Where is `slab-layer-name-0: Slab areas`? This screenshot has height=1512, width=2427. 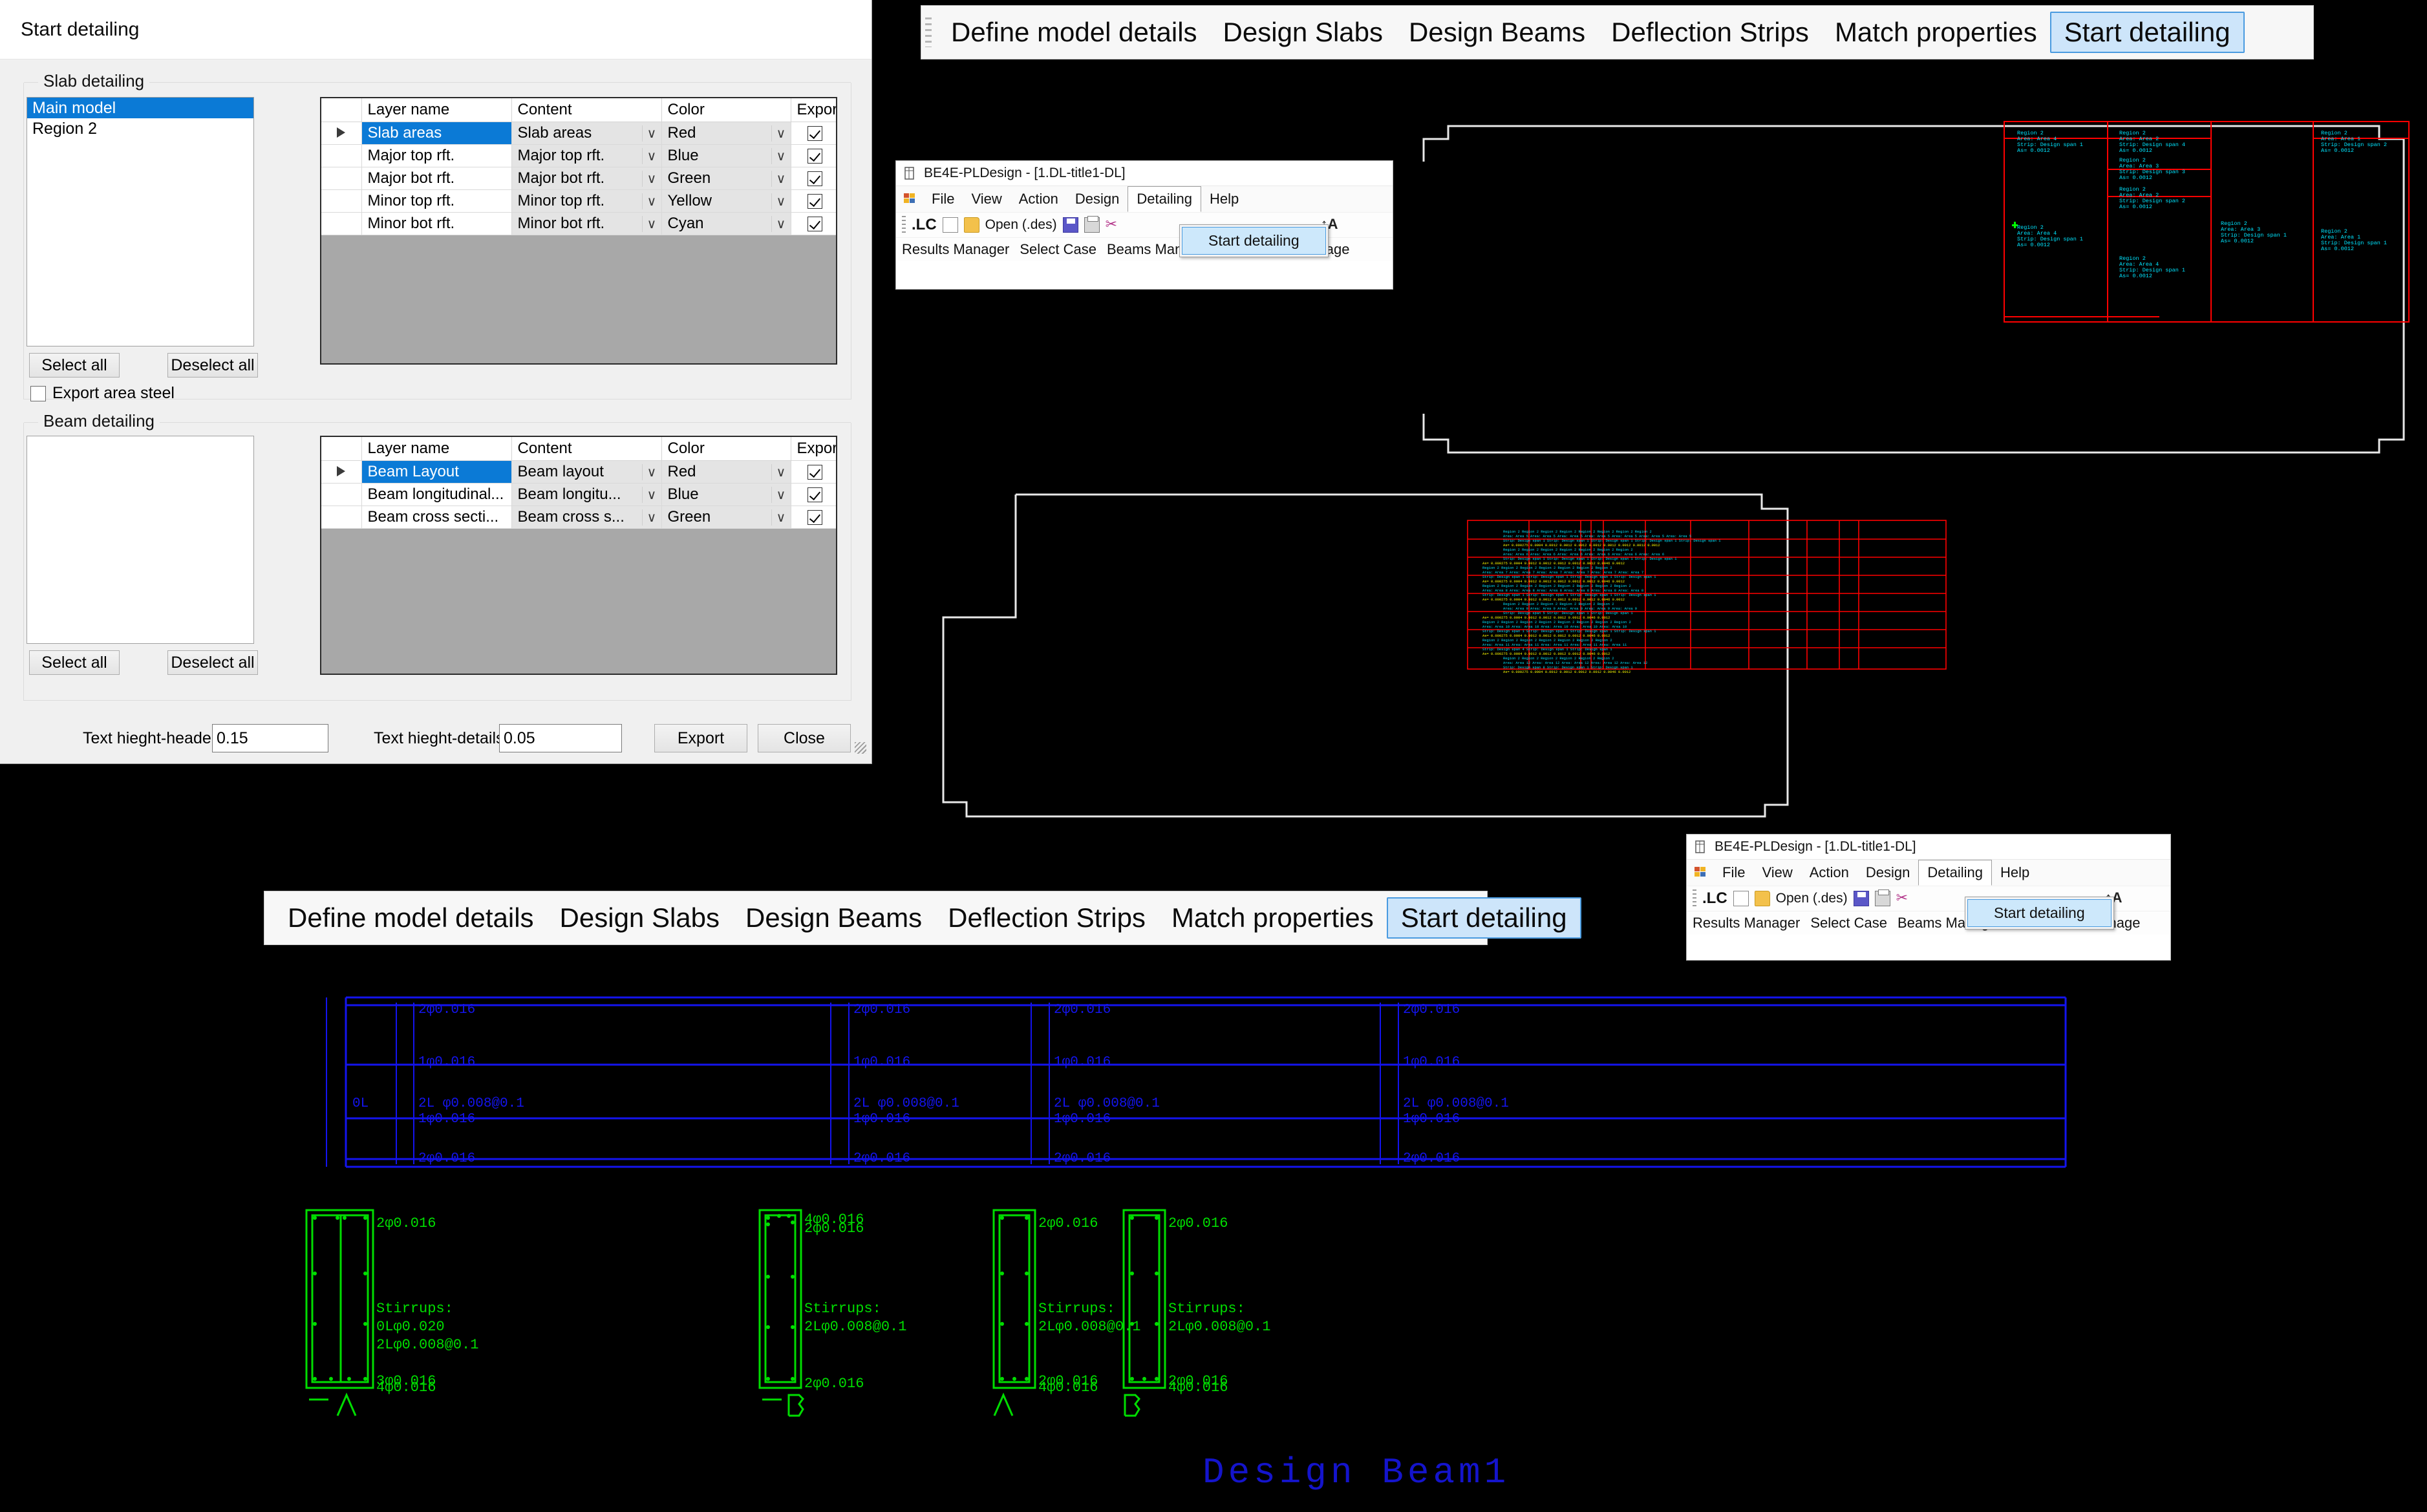
slab-layer-name-0: Slab areas is located at coordinates (437, 133).